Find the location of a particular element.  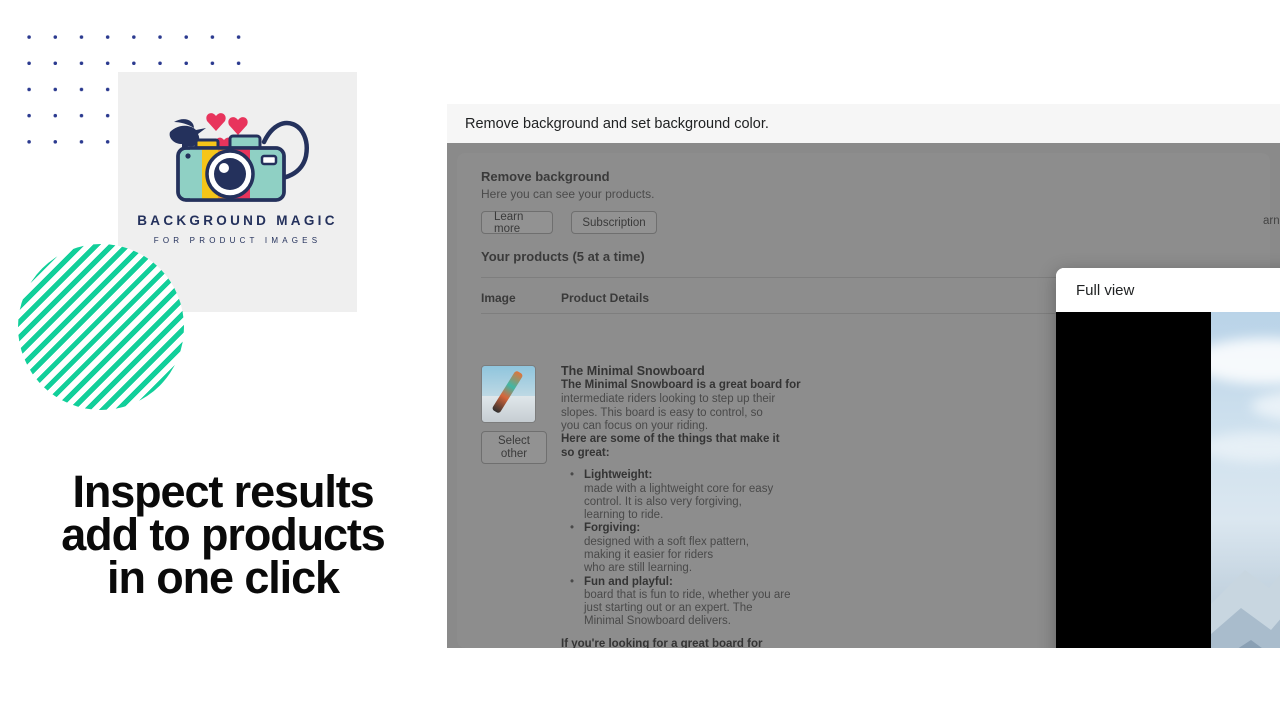

bullet-0-line-2: learning to ride. is located at coordinates (624, 515).